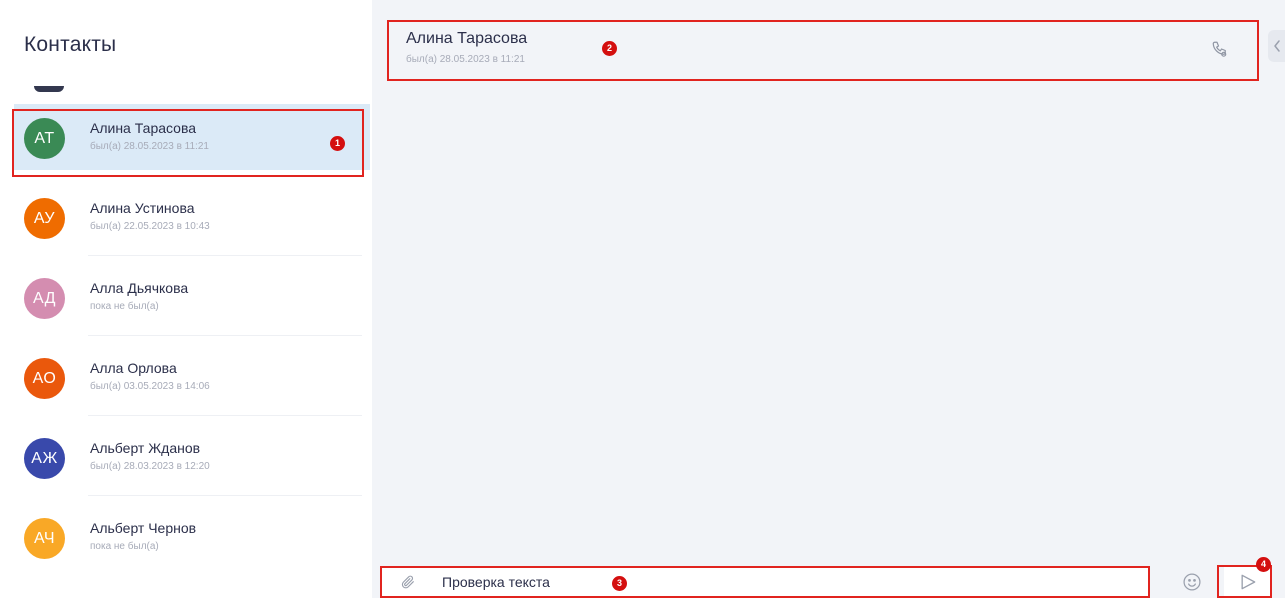 This screenshot has height=598, width=1285. I want to click on contact-item: АО Алла Орлова был(а) 03.05.2023 в 14:06, so click(192, 380).